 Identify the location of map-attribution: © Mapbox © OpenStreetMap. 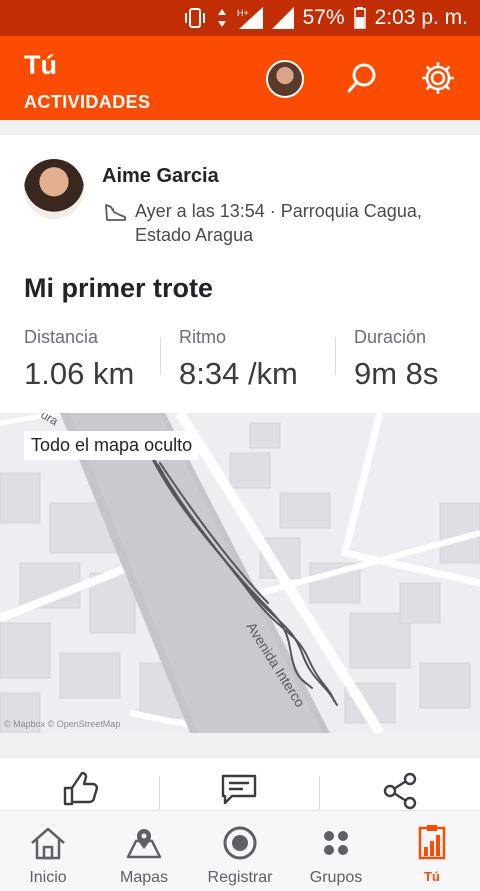
(62, 724).